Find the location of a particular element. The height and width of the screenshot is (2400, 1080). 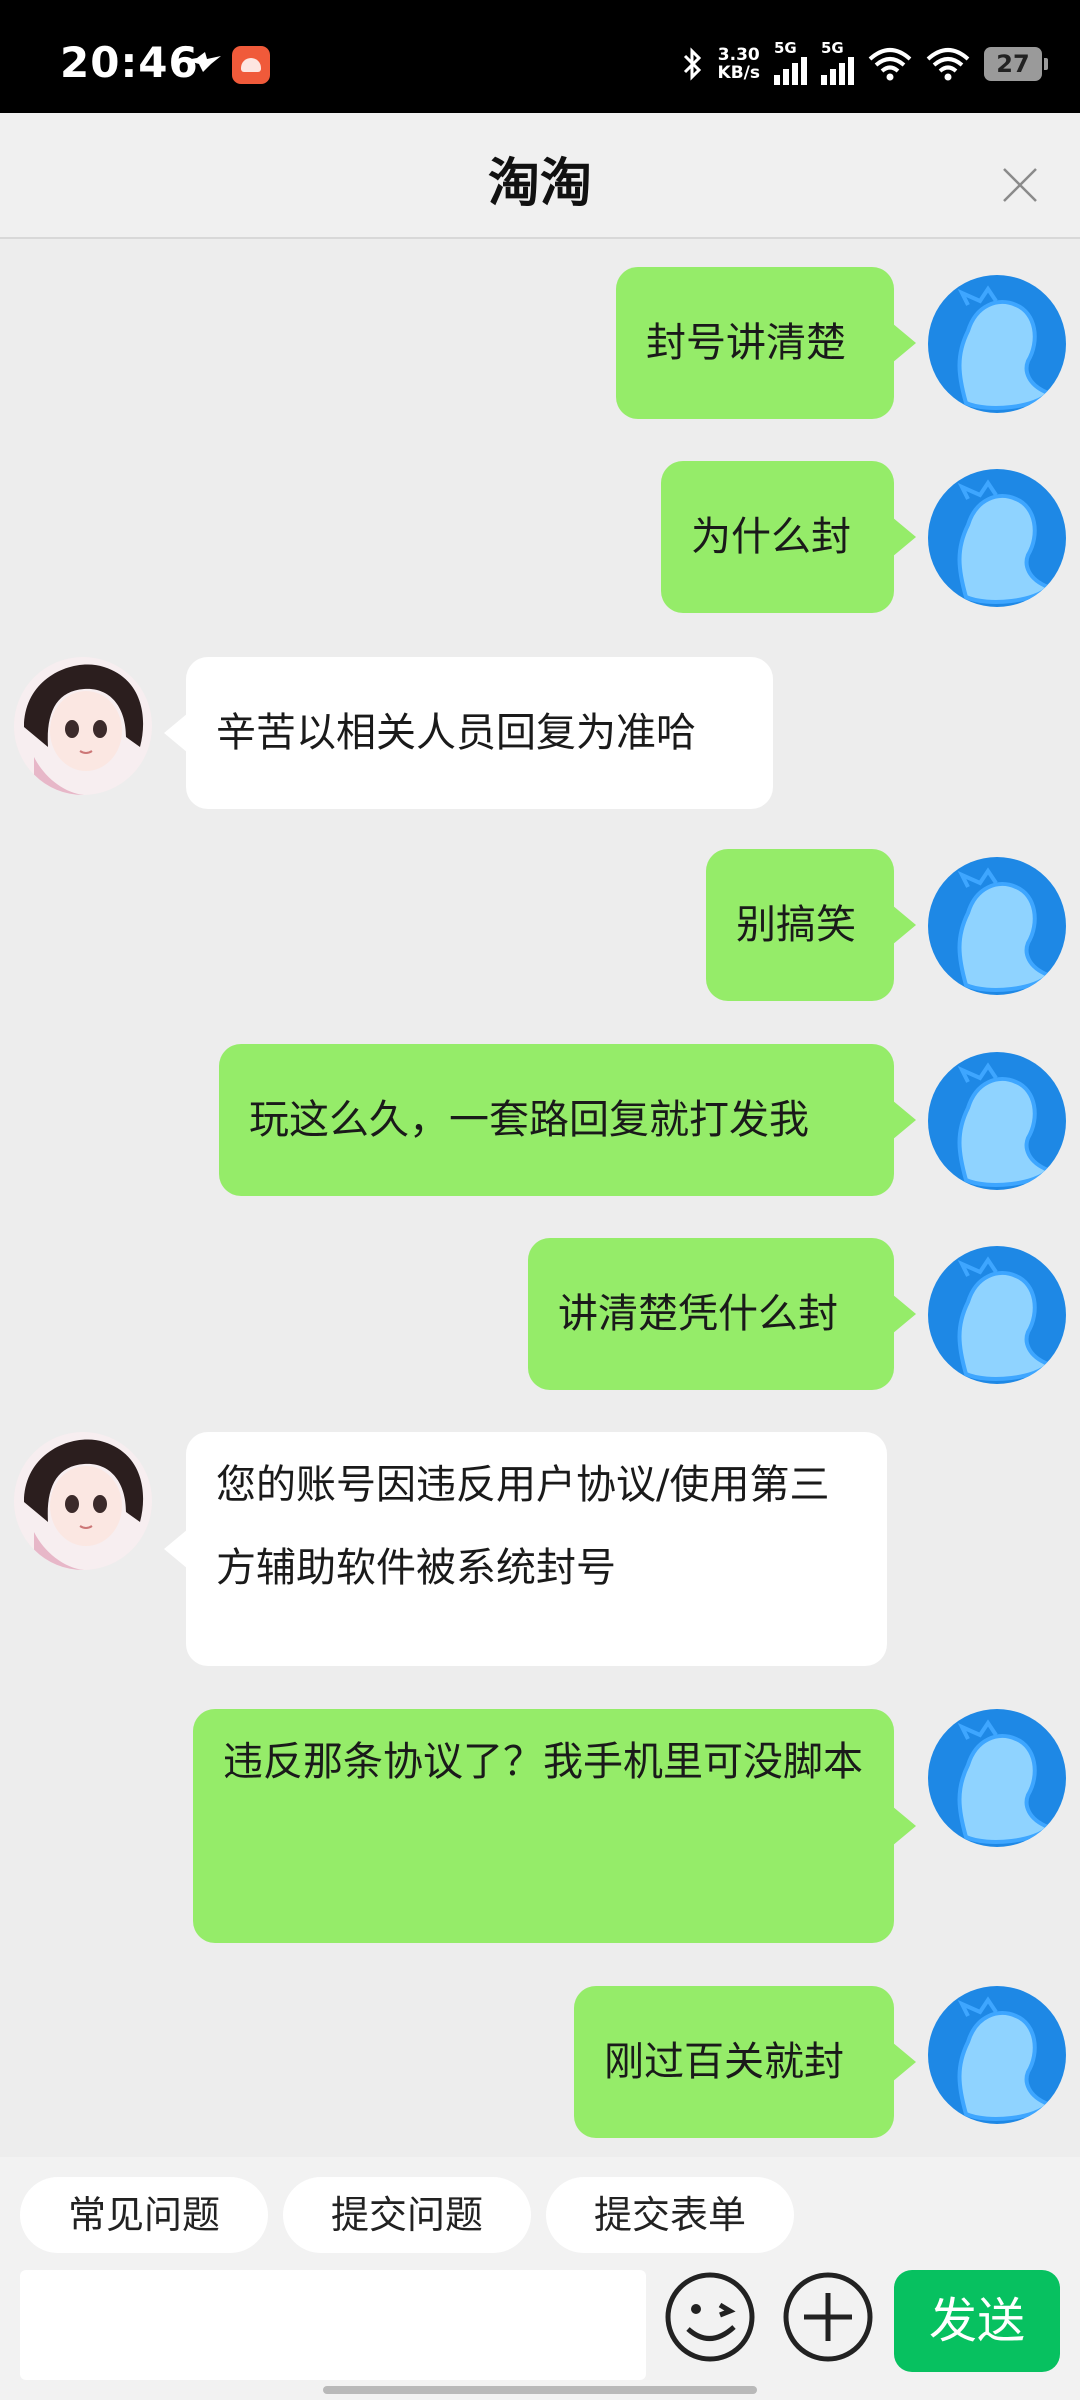

agent-message-bubble: 您的账号因违反用户协议/使用第三方辅助软件被系统封号 is located at coordinates (525, 1549).